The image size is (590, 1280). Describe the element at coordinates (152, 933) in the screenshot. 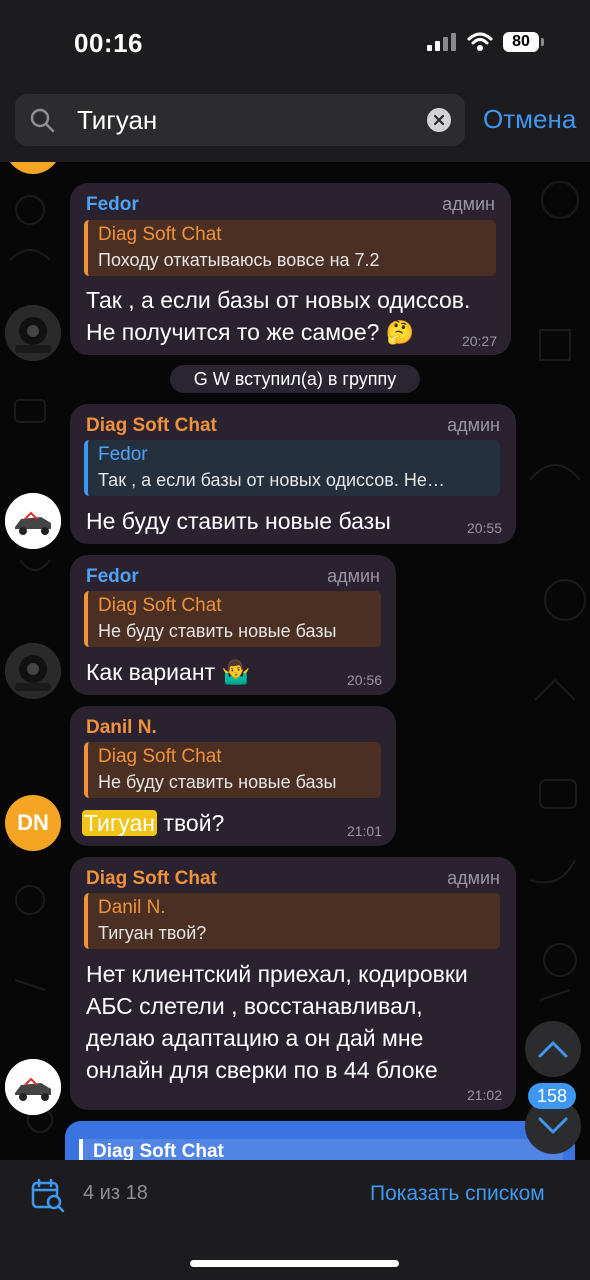

I see `reply-text: Тигуан твой?` at that location.